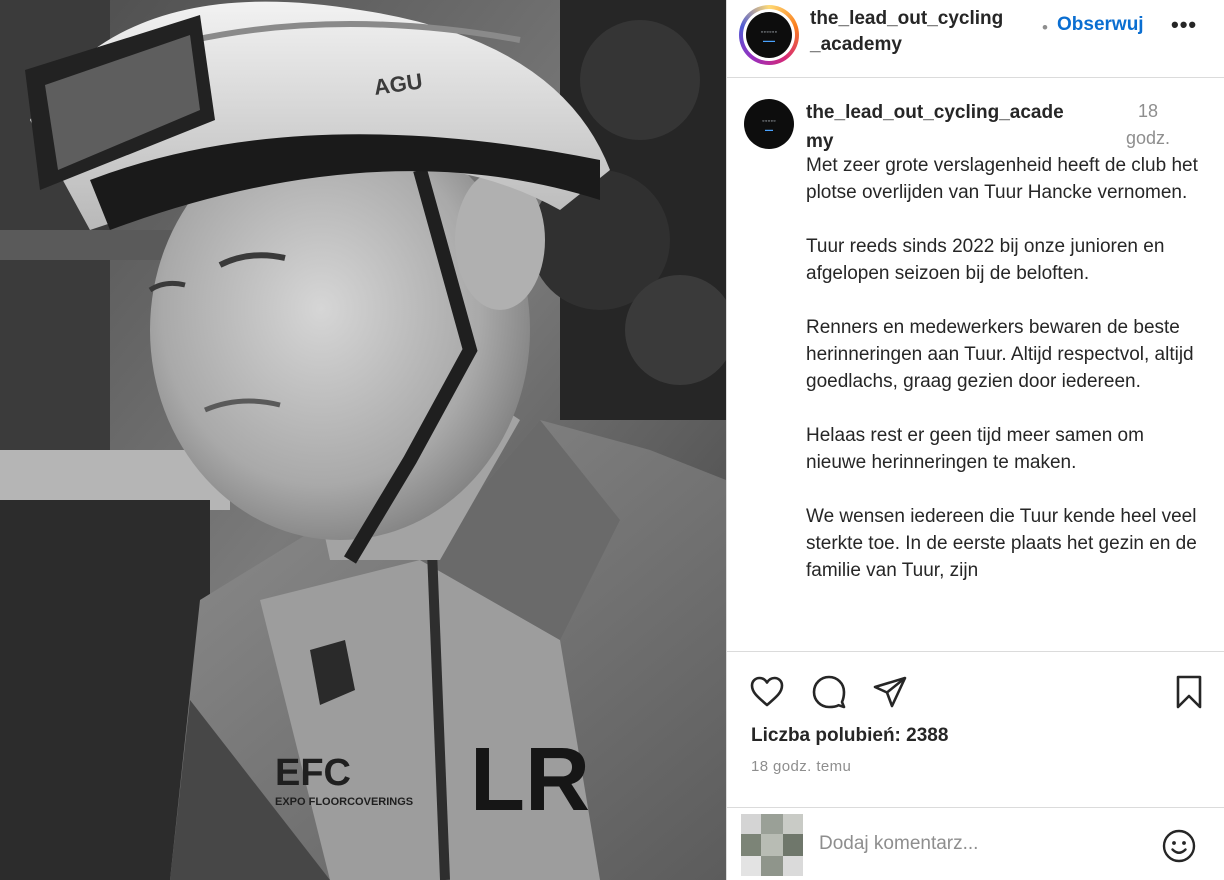 Image resolution: width=1224 pixels, height=880 pixels. What do you see at coordinates (1148, 111) in the screenshot?
I see `caption-time-line1: 18` at bounding box center [1148, 111].